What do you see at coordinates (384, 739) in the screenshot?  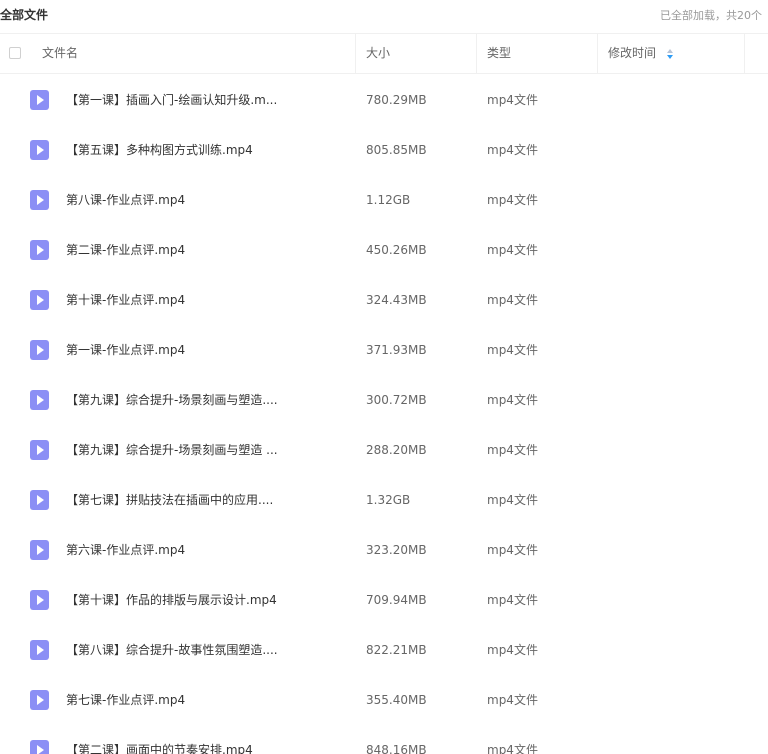 I see `file-row: 【第二课】画面中的节奏安排.mp4 848.16MB mp4文件` at bounding box center [384, 739].